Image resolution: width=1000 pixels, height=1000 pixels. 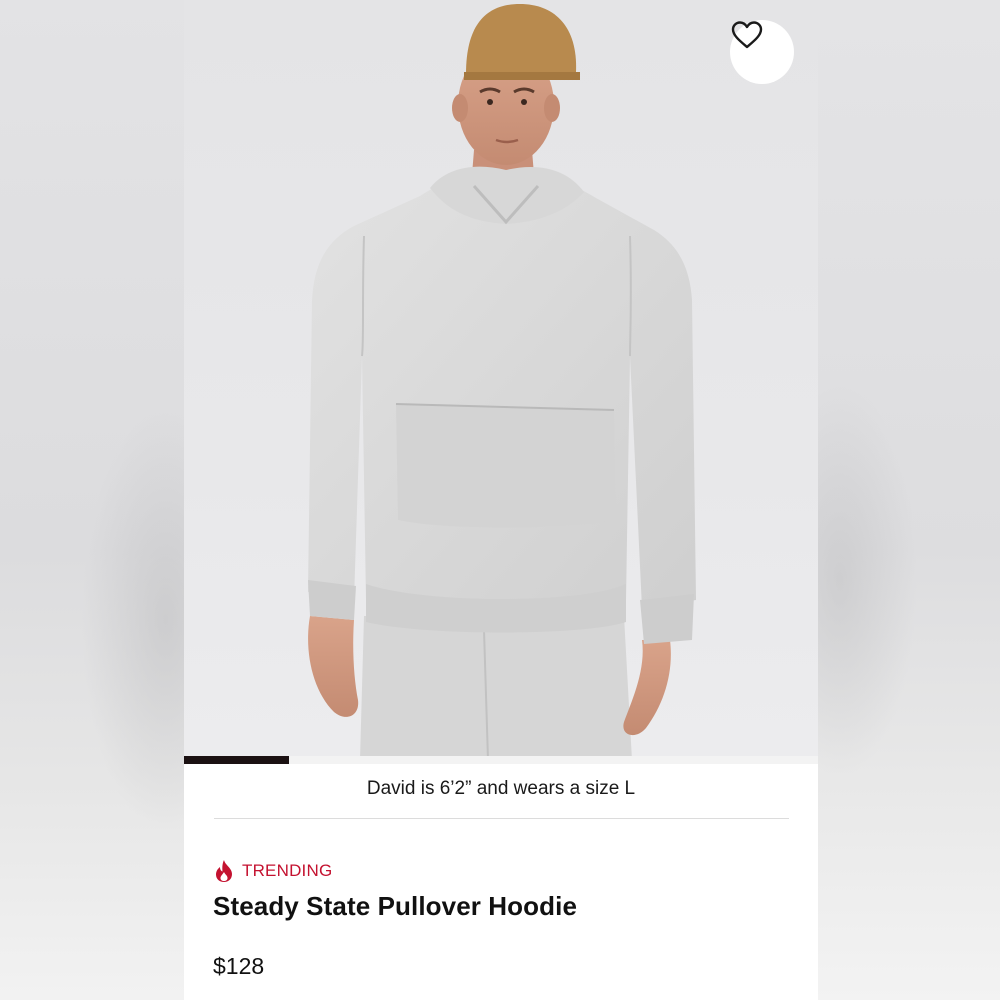 I want to click on trending-label: TRENDING, so click(x=287, y=870).